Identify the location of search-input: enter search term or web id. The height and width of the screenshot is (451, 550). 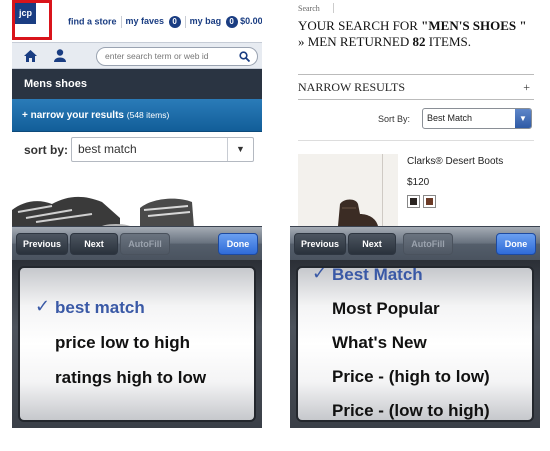
(177, 56).